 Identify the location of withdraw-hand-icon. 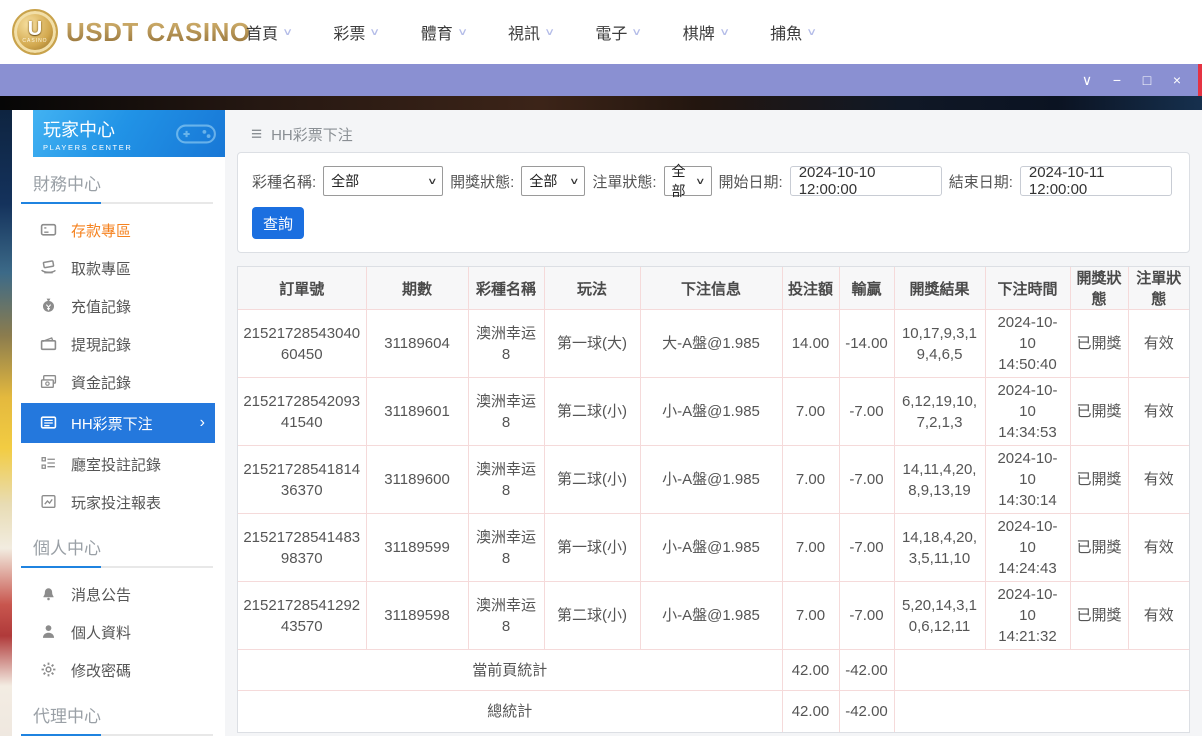
(49, 268).